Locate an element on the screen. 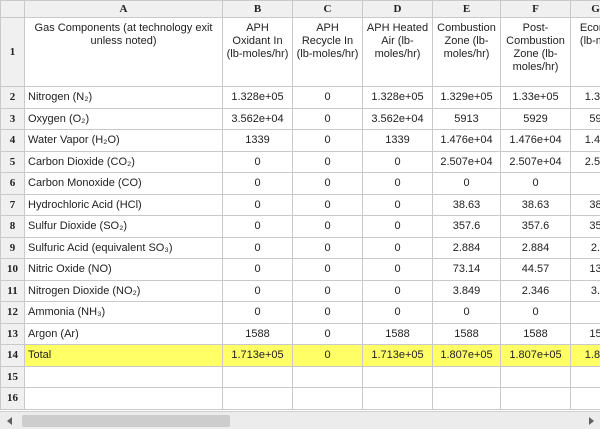  cell-aph-heated-air: 1339 is located at coordinates (397, 140).